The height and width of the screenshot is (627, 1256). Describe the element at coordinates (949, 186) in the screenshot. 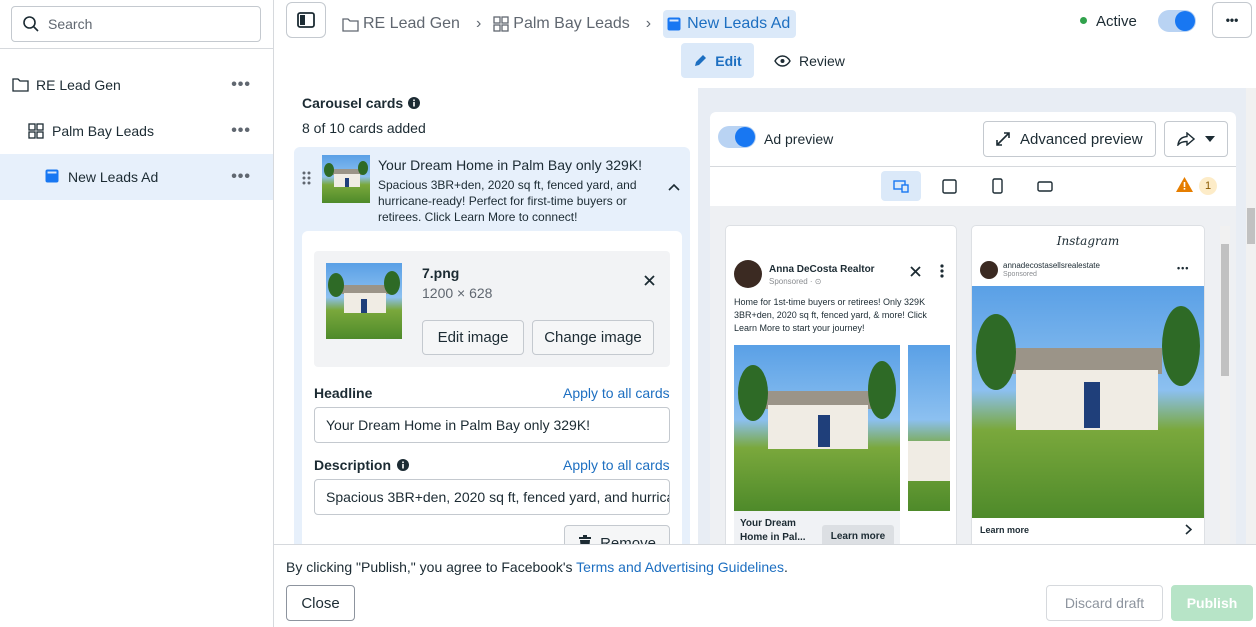

I see `square-format-icon` at that location.